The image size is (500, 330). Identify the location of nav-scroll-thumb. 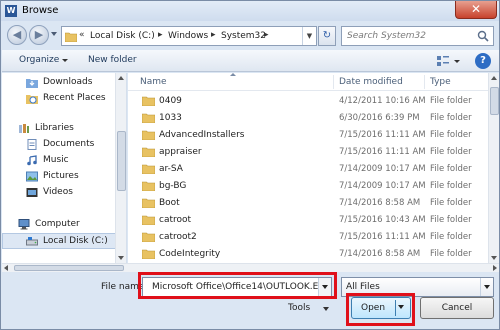
(121, 161).